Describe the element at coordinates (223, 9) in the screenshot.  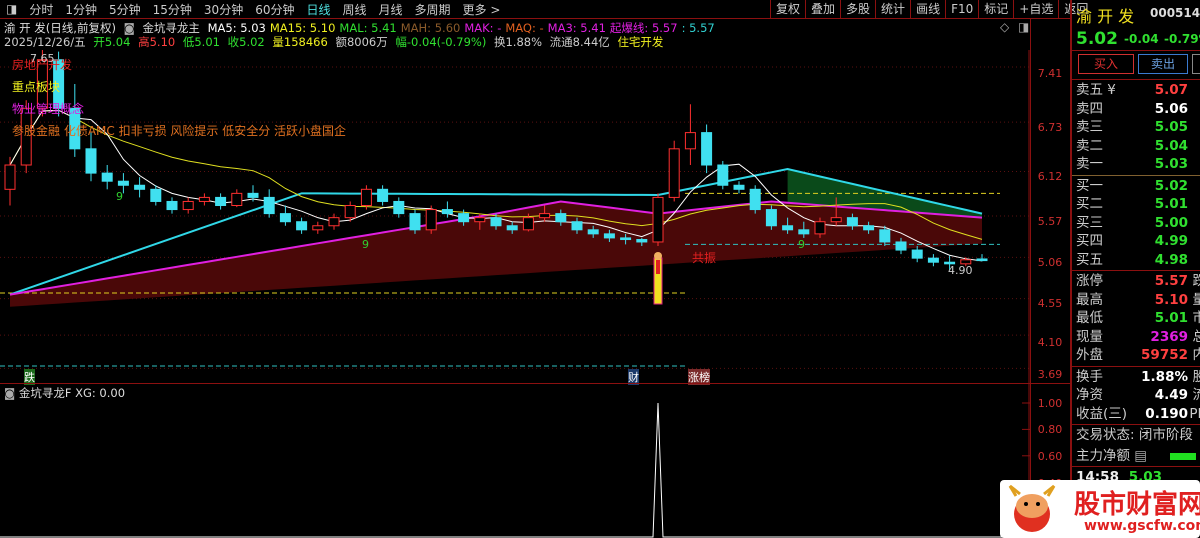
I see `period-tab: 30分钟` at that location.